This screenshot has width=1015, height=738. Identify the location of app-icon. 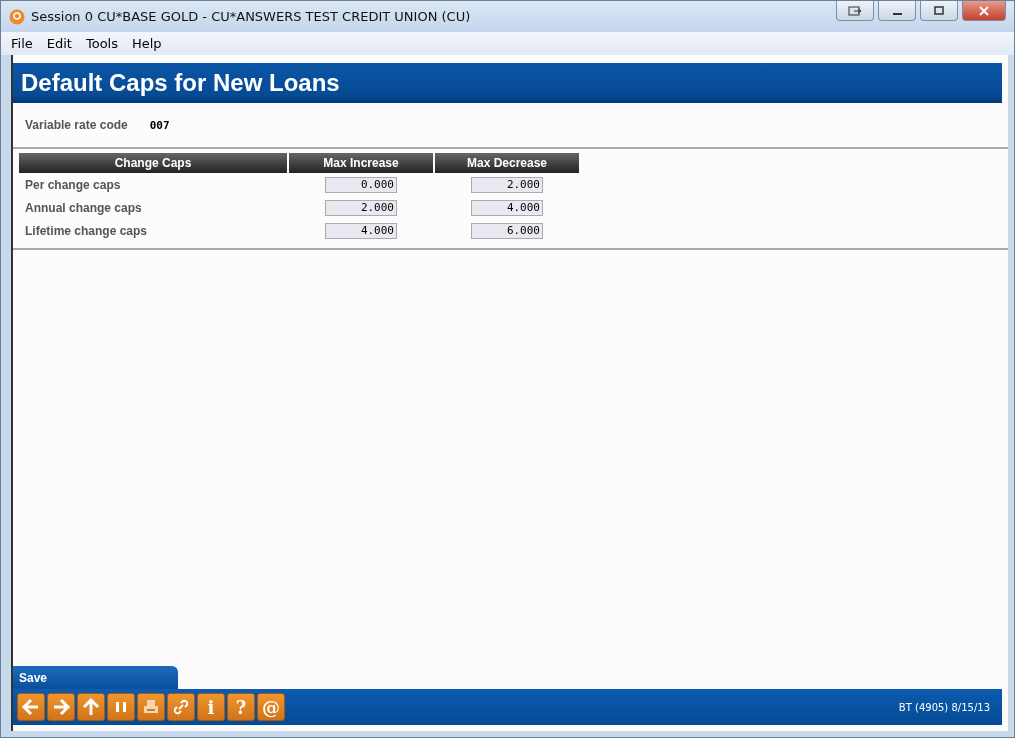
(17, 16).